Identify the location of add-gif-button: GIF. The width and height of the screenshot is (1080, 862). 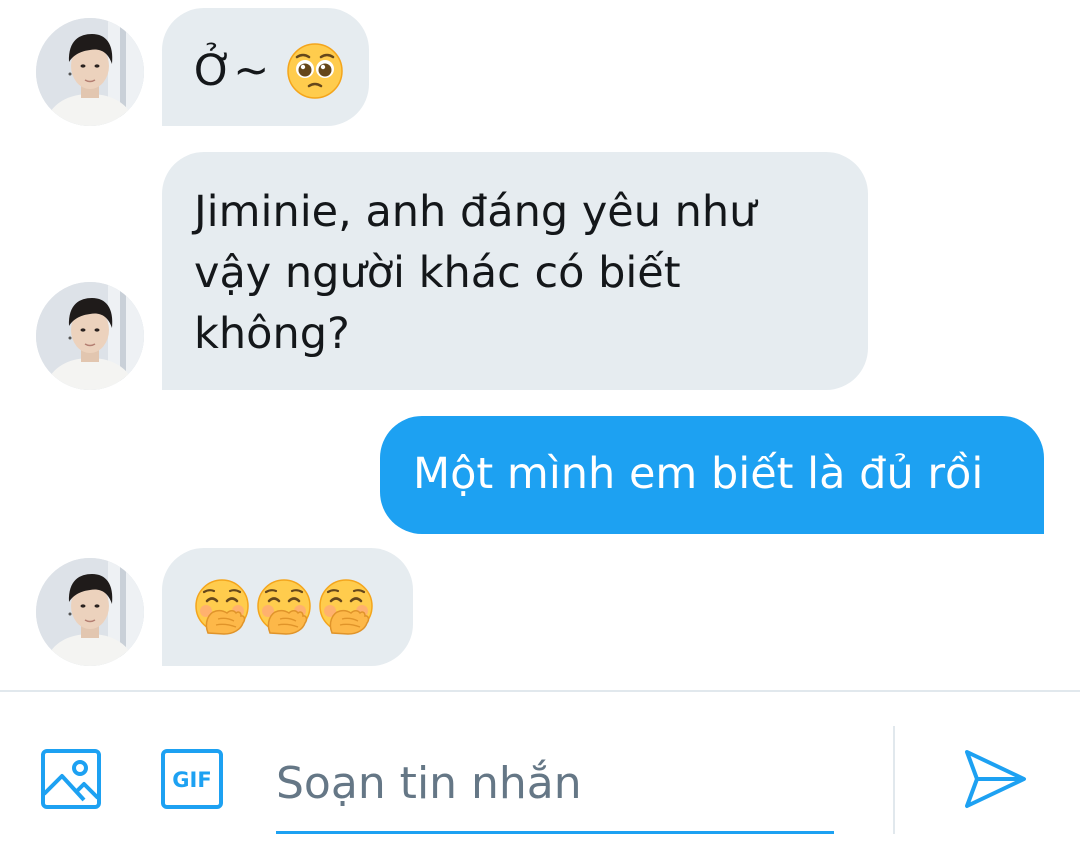
(192, 779).